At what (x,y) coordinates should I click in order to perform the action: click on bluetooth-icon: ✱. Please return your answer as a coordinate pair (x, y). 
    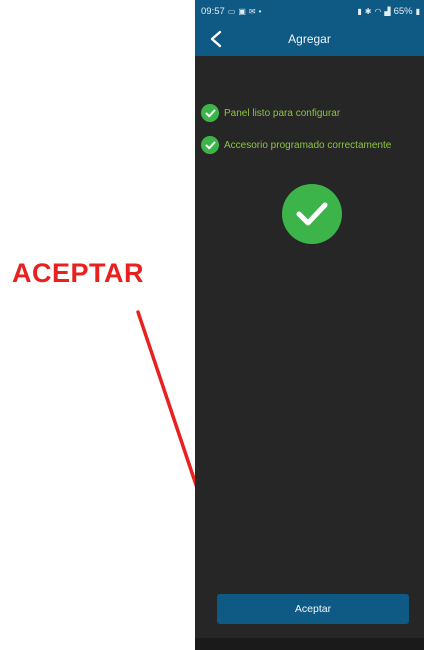
    Looking at the image, I should click on (368, 11).